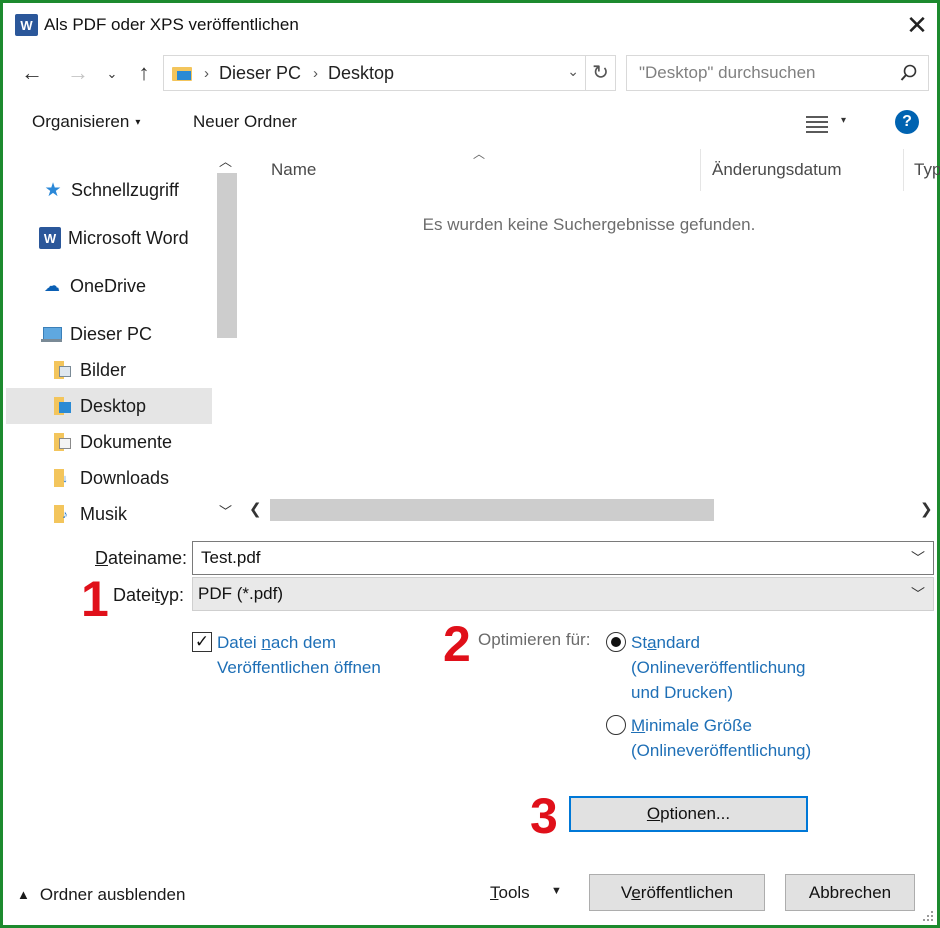 The image size is (940, 928). Describe the element at coordinates (109, 478) in the screenshot. I see `sidebar-item-downloads: ↓ Downloads` at that location.